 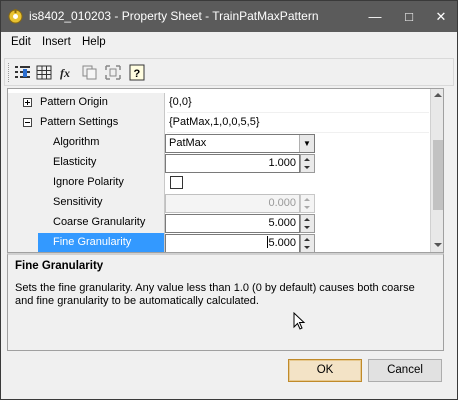 I want to click on description-title: Fine Granularity, so click(x=59, y=266).